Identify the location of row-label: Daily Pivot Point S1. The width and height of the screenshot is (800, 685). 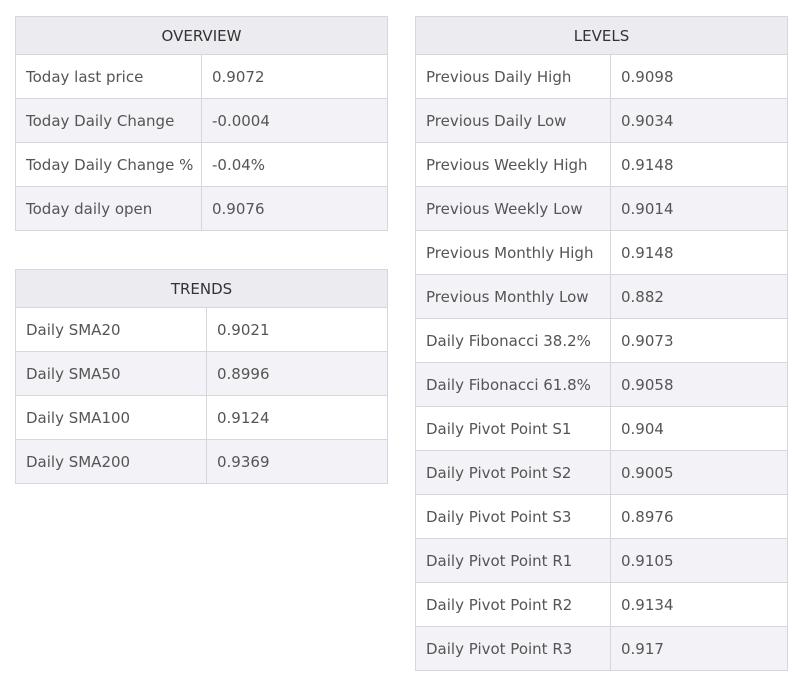
(513, 428).